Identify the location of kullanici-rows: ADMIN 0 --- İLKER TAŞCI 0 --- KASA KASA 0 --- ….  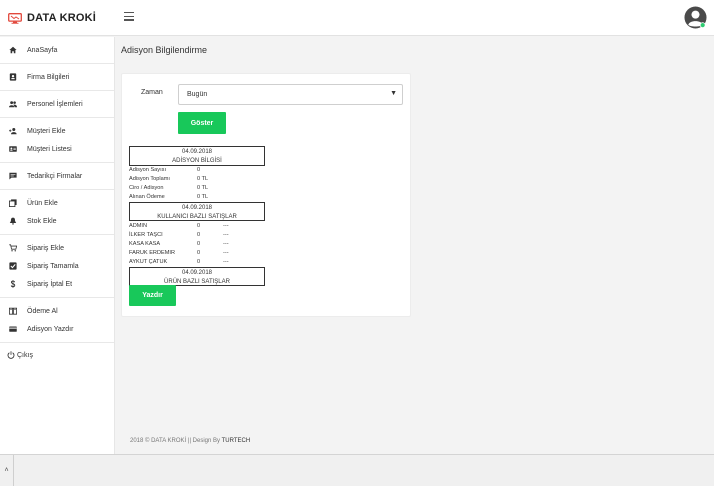
(179, 244).